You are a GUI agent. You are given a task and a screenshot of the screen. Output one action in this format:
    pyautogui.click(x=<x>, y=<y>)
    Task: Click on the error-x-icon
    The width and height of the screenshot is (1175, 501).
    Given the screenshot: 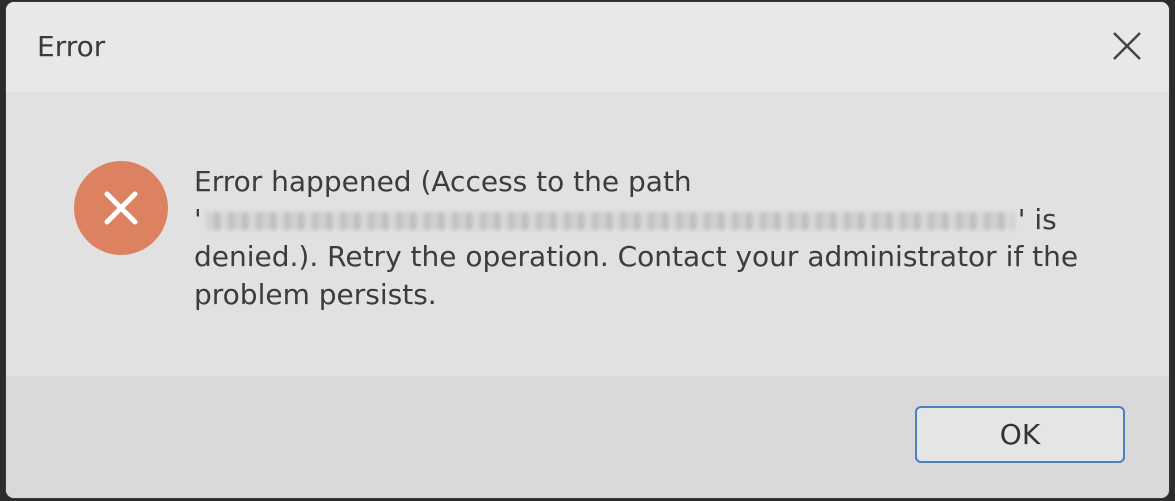 What is the action you would take?
    pyautogui.click(x=121, y=208)
    